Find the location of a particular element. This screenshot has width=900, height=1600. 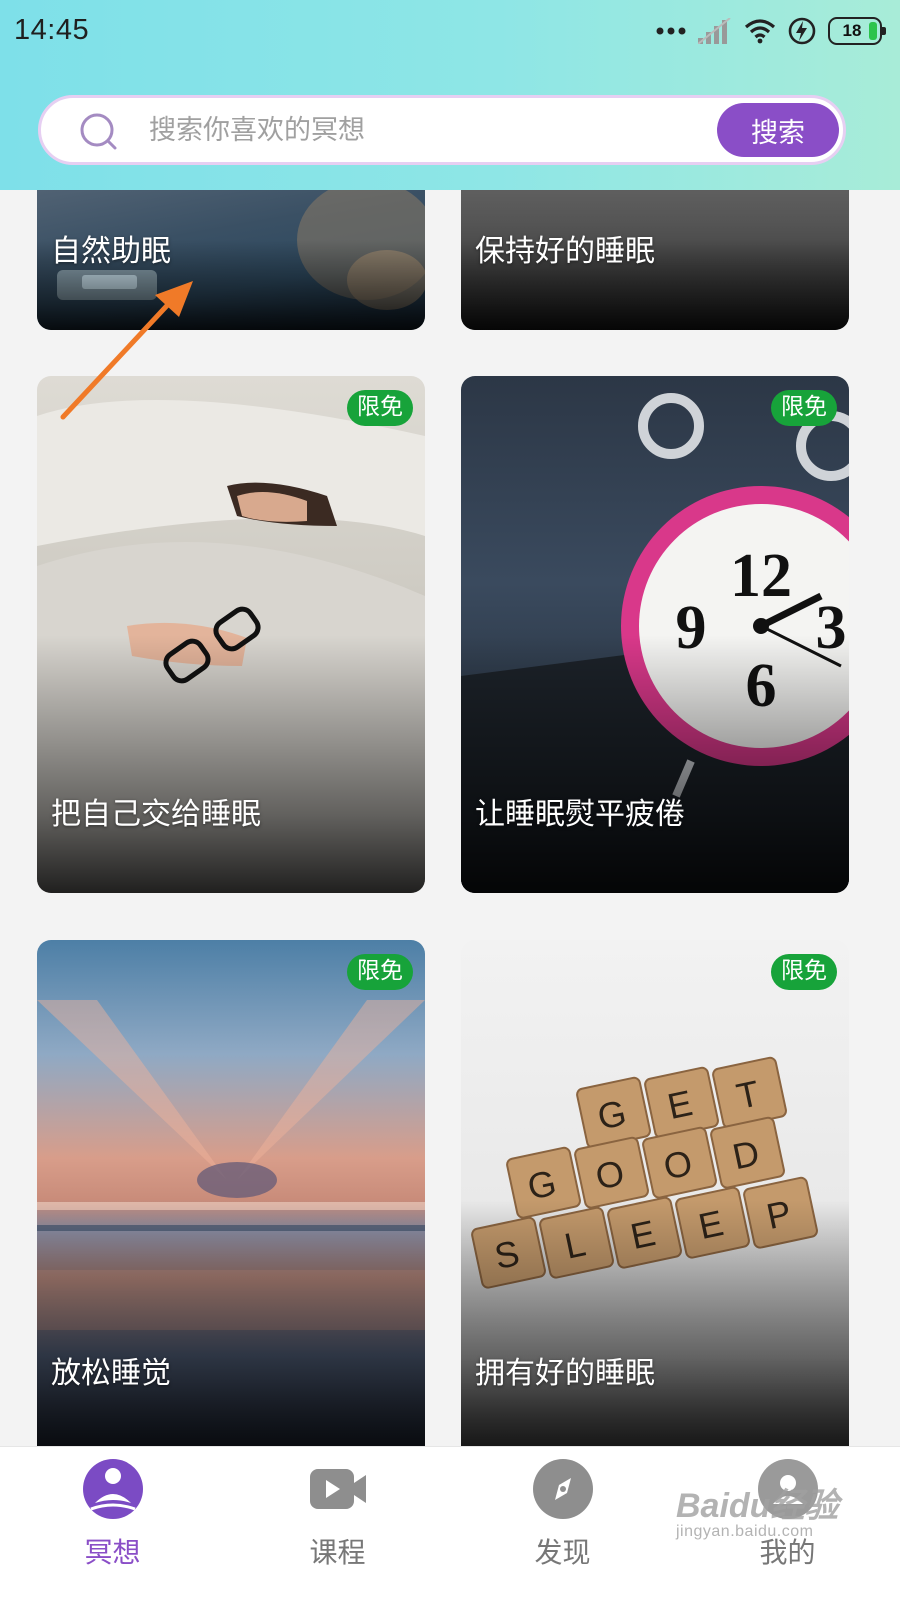

card-title: 保持好的睡眠 is located at coordinates (565, 251).